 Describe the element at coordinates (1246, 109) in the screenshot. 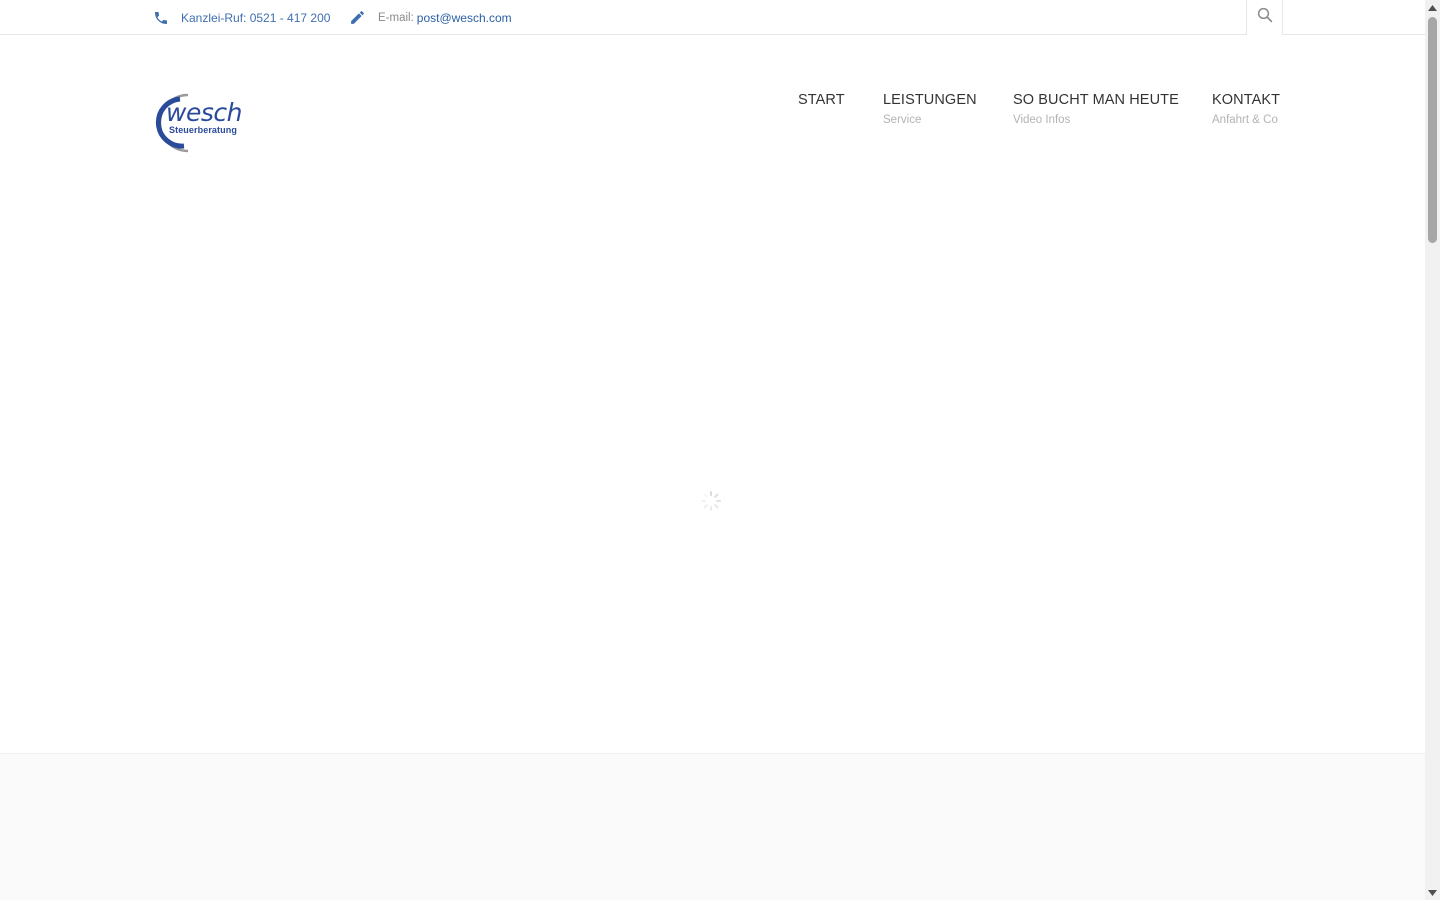

I see `nav-item-kontakt: KONTAKT Anfahrt & Co` at that location.